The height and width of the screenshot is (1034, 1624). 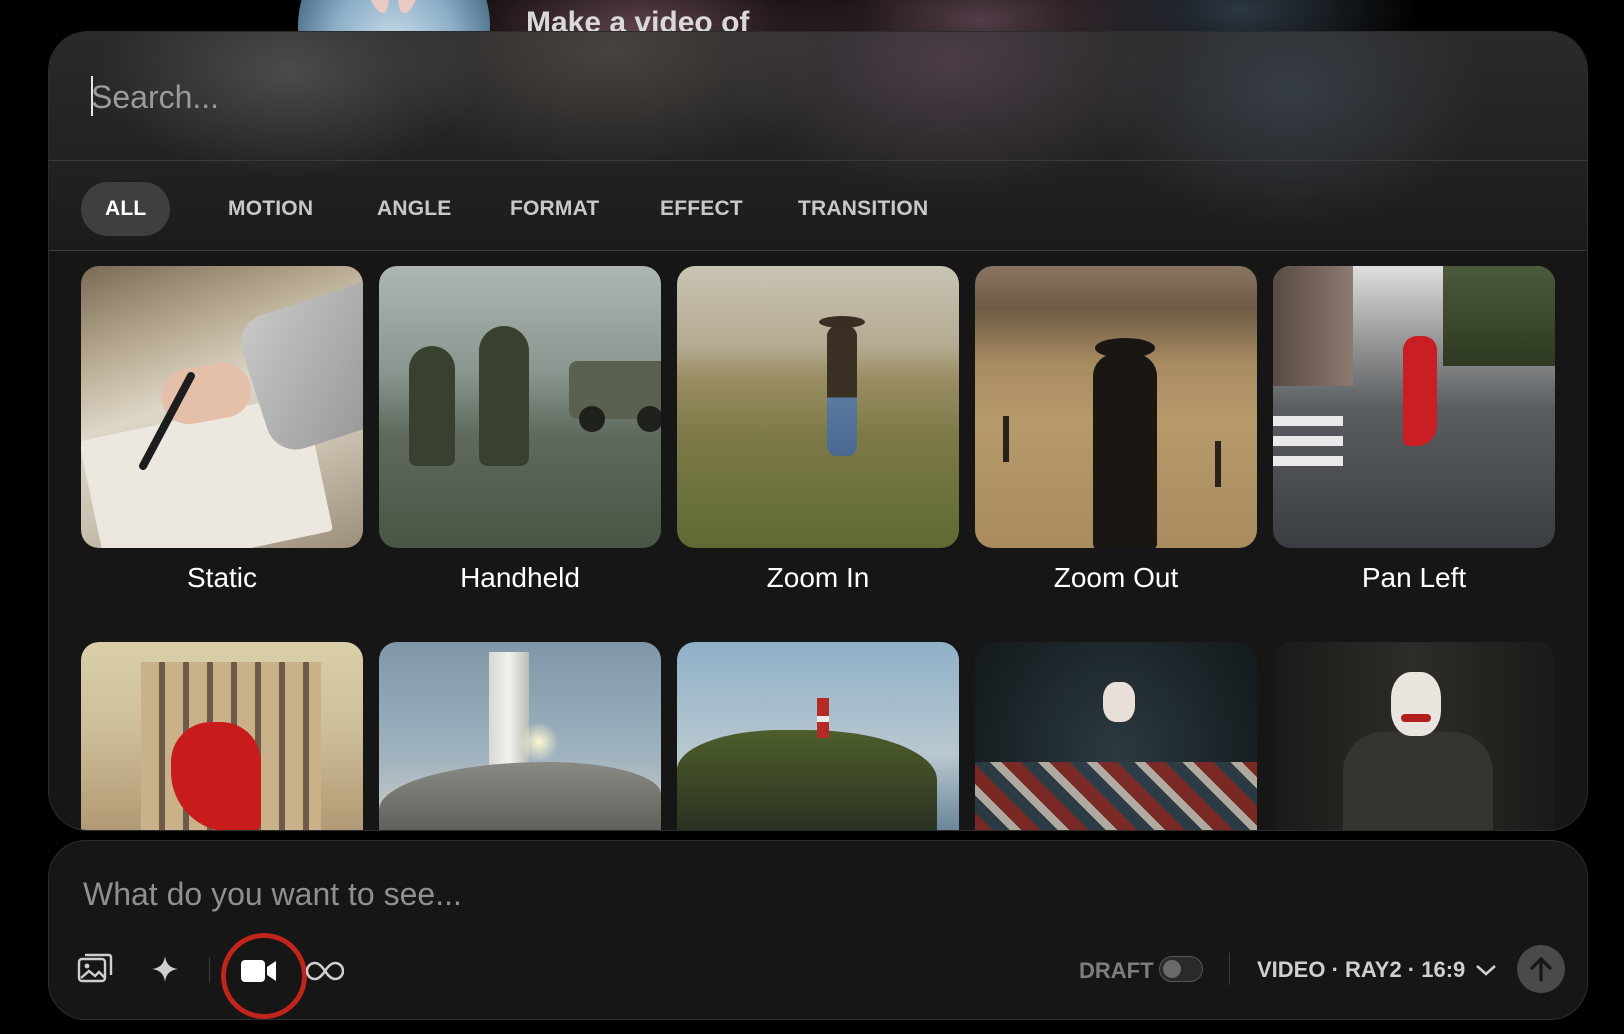 I want to click on preset-tile-zoom-out: Zoom Out, so click(x=1116, y=429).